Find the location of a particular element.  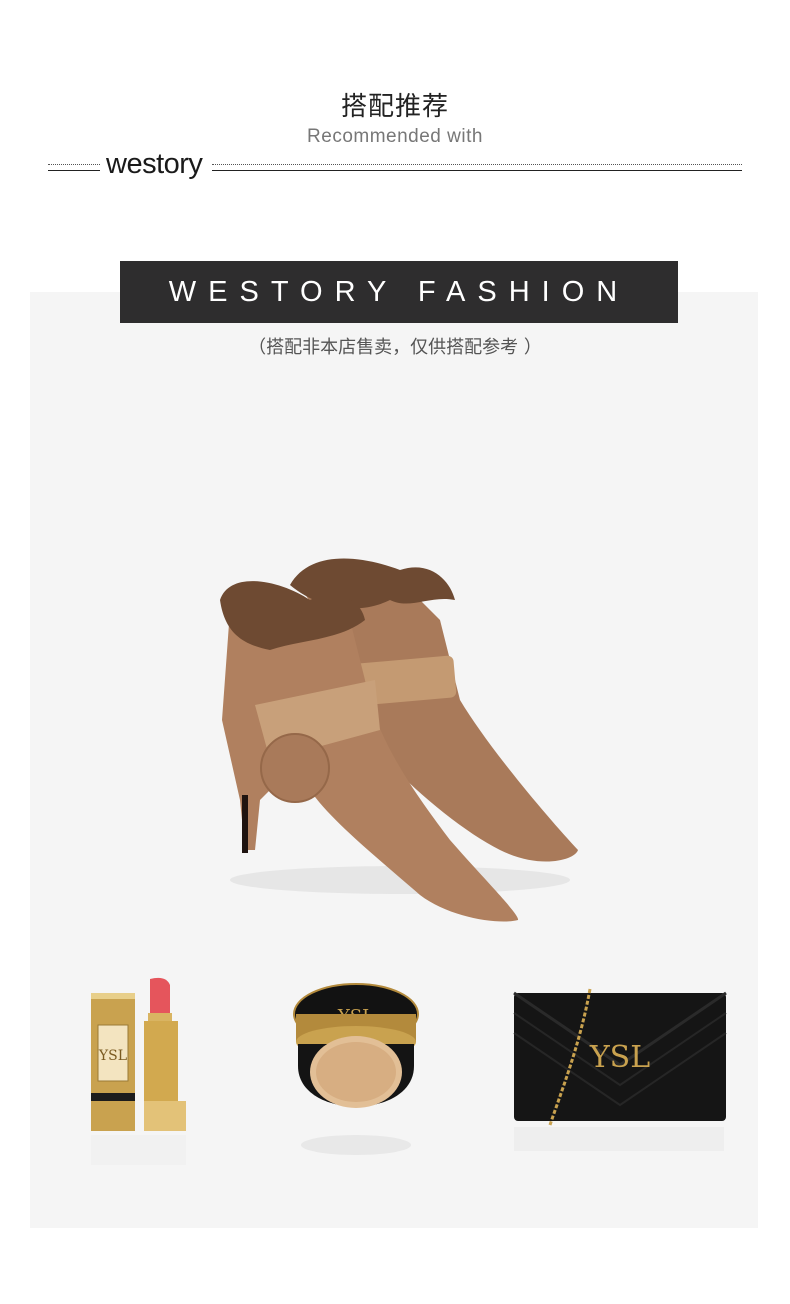

disclaimer-note: （搭配非本店售卖，仅供搭配参考 ） is located at coordinates (395, 347).